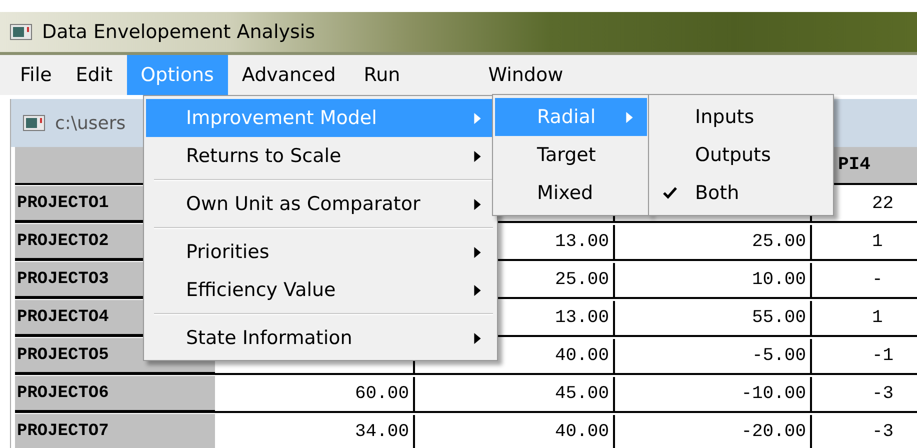  What do you see at coordinates (90, 123) in the screenshot?
I see `child-window-title: c:\users` at bounding box center [90, 123].